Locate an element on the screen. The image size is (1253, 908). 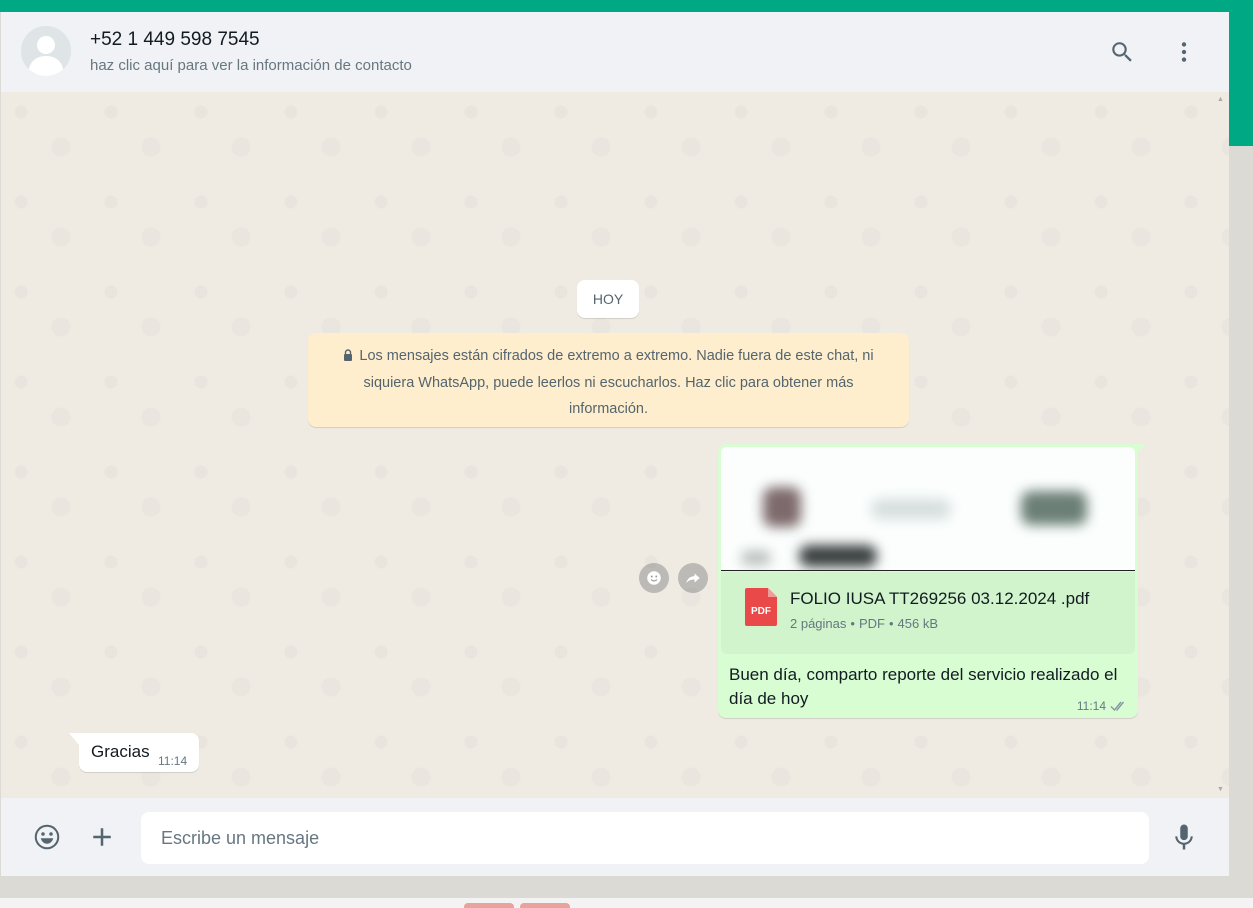
voice-message-button is located at coordinates (1184, 837).